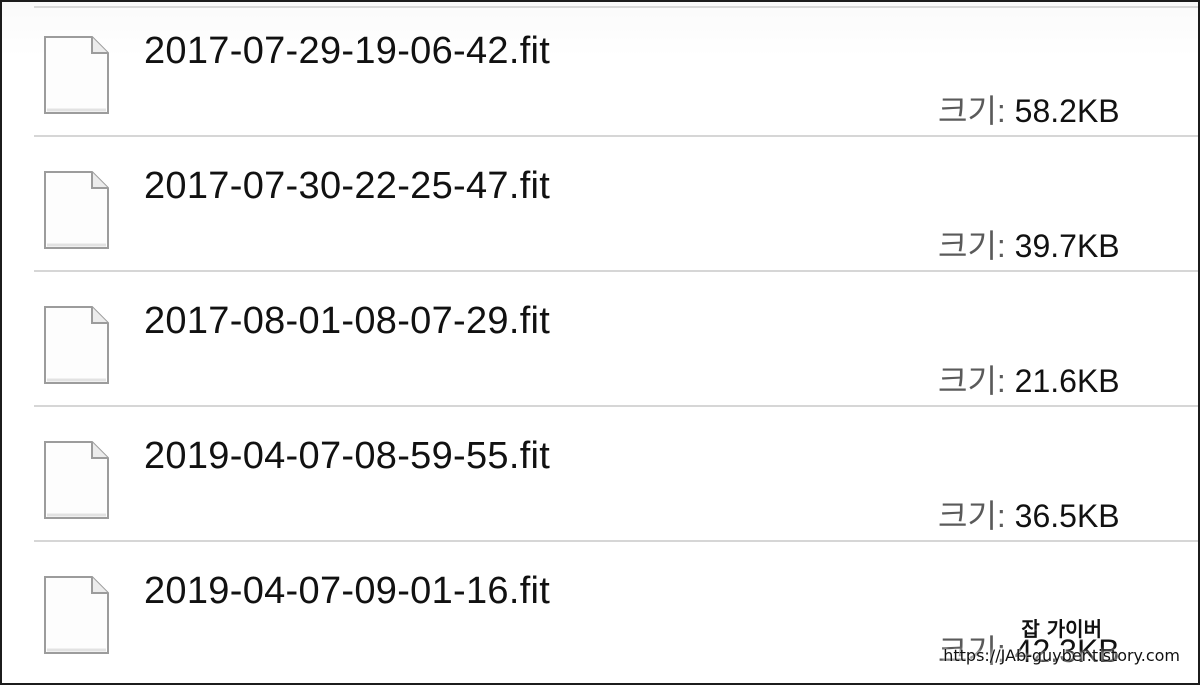 The image size is (1200, 685). I want to click on file-size: 크기: 21.6KB, so click(1029, 379).